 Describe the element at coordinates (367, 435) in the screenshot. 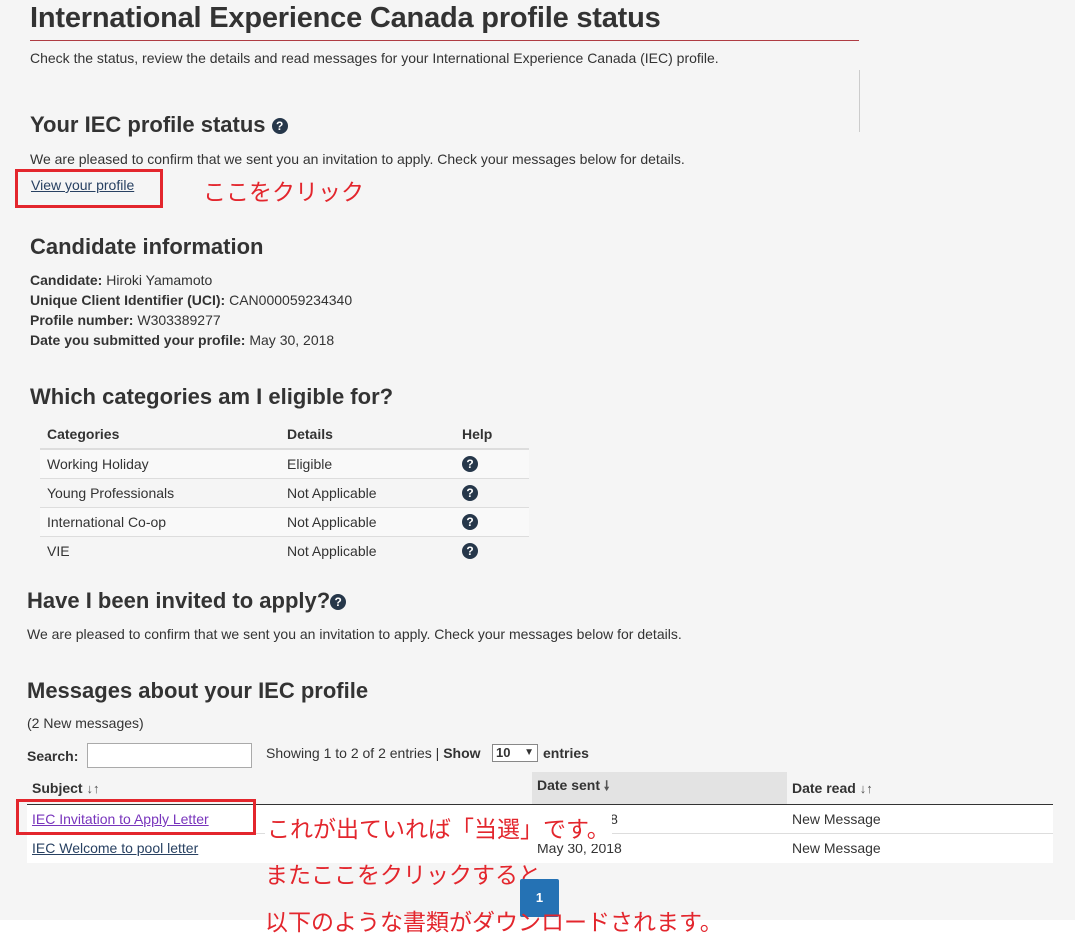

I see `col-details: Details` at that location.